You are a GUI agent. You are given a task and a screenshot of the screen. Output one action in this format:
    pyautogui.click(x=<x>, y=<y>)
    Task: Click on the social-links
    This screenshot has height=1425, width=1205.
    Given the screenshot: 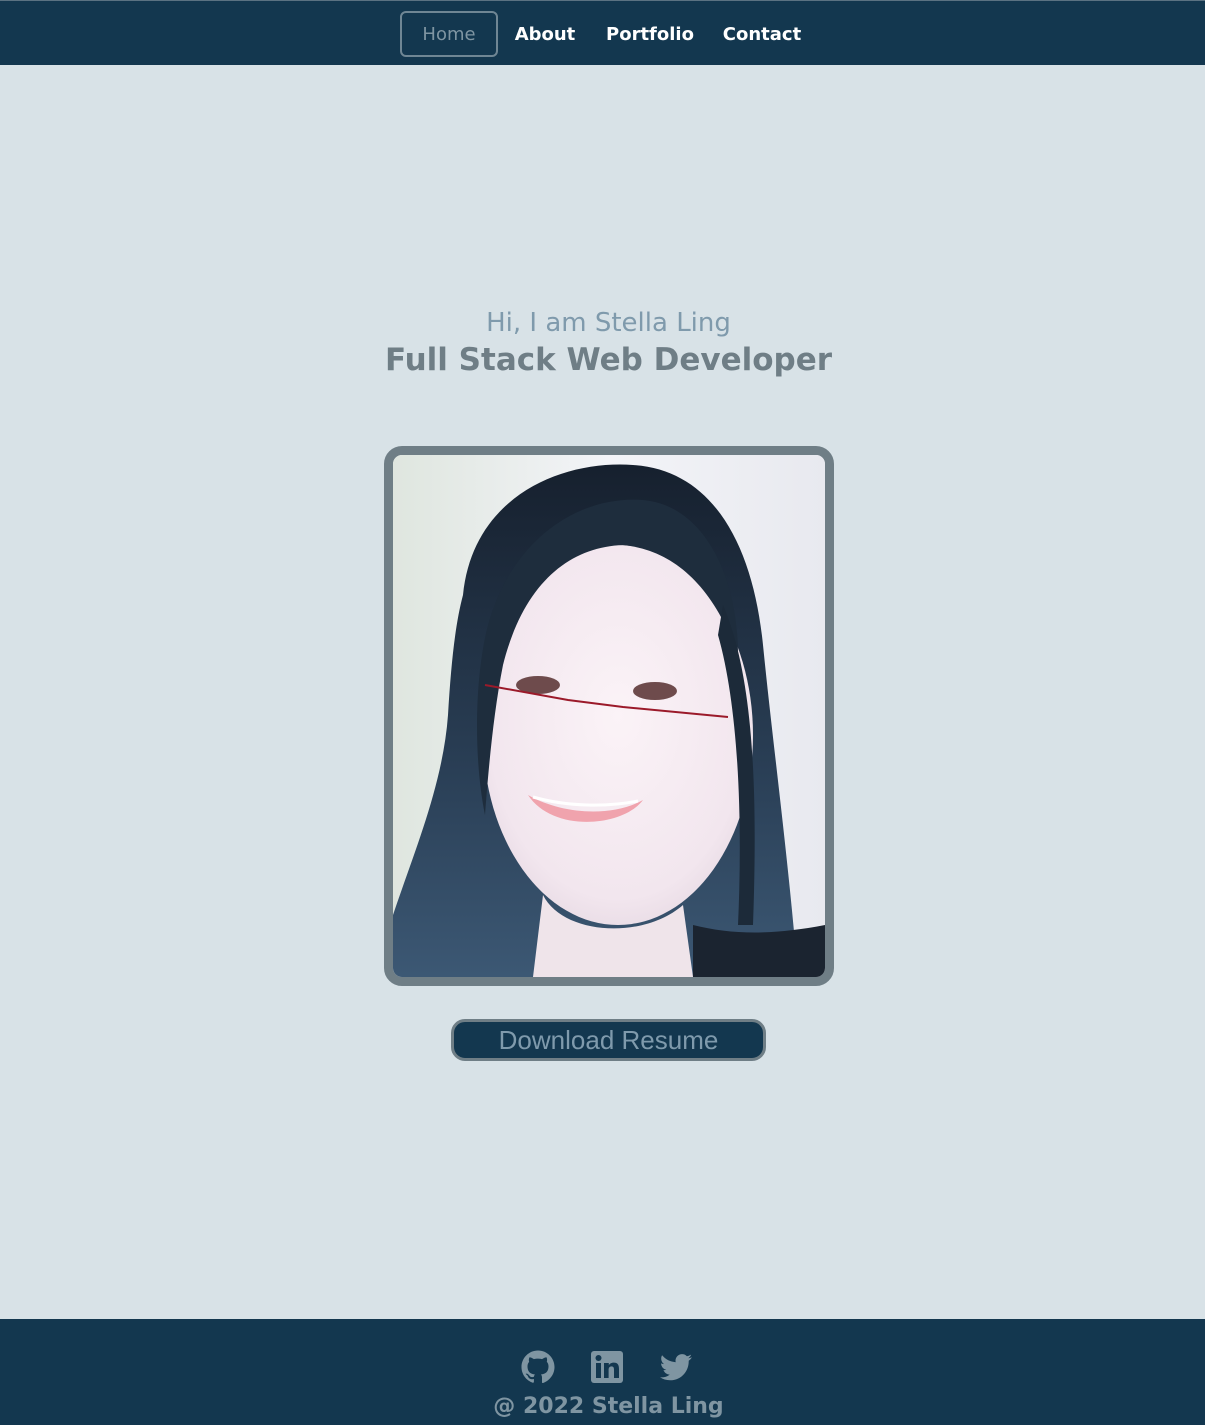 What is the action you would take?
    pyautogui.click(x=607, y=1367)
    